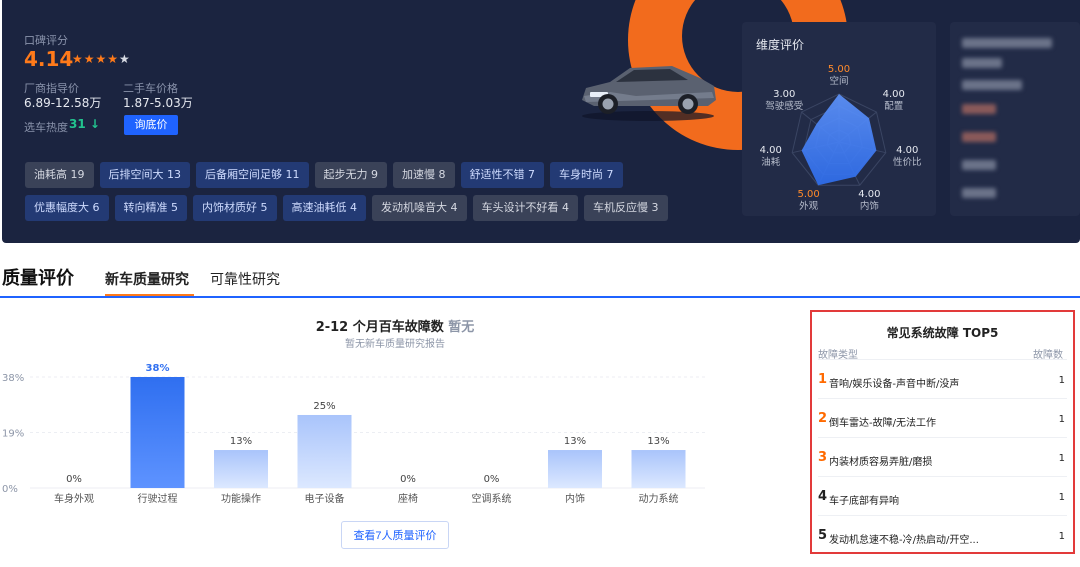  What do you see at coordinates (893, 100) in the screenshot?
I see `radar-label: 4.00 配置` at bounding box center [893, 100].